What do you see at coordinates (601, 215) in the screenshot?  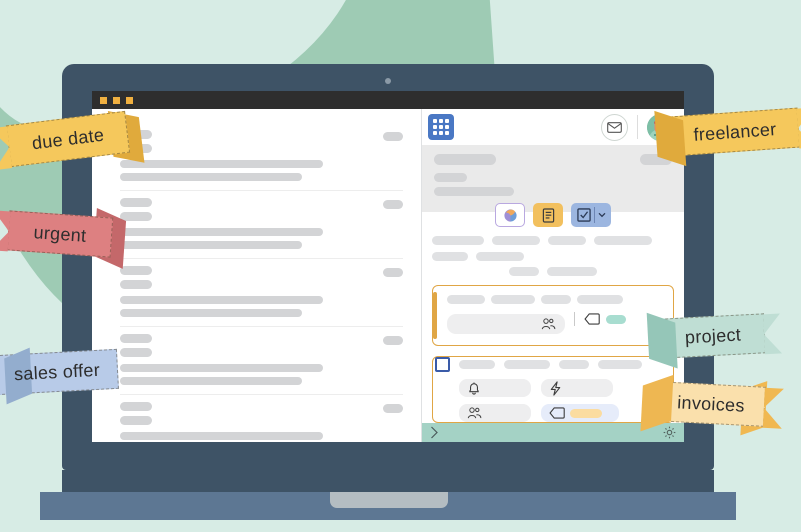 I see `chevron-down-icon` at bounding box center [601, 215].